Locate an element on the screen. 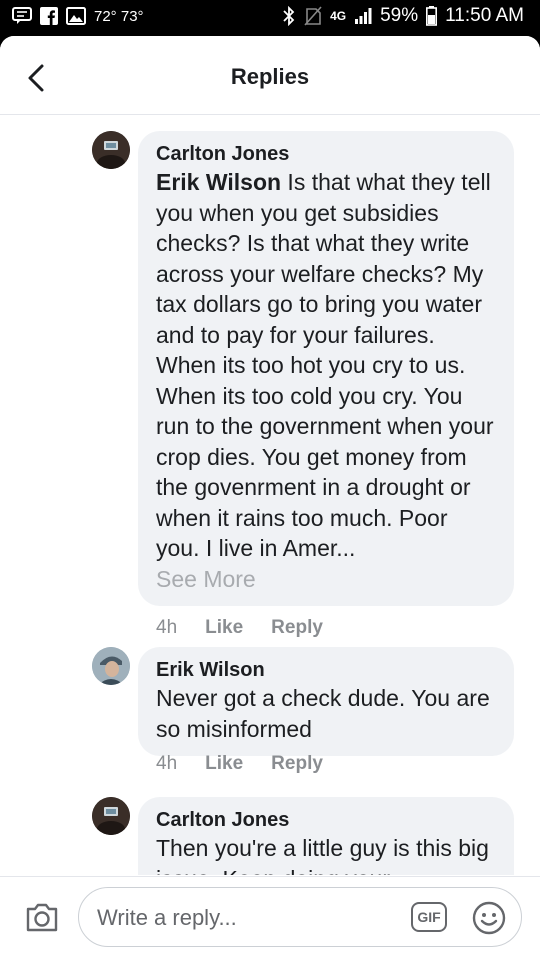 This screenshot has height=960, width=540. reply-input-wrapper: GIF is located at coordinates (300, 917).